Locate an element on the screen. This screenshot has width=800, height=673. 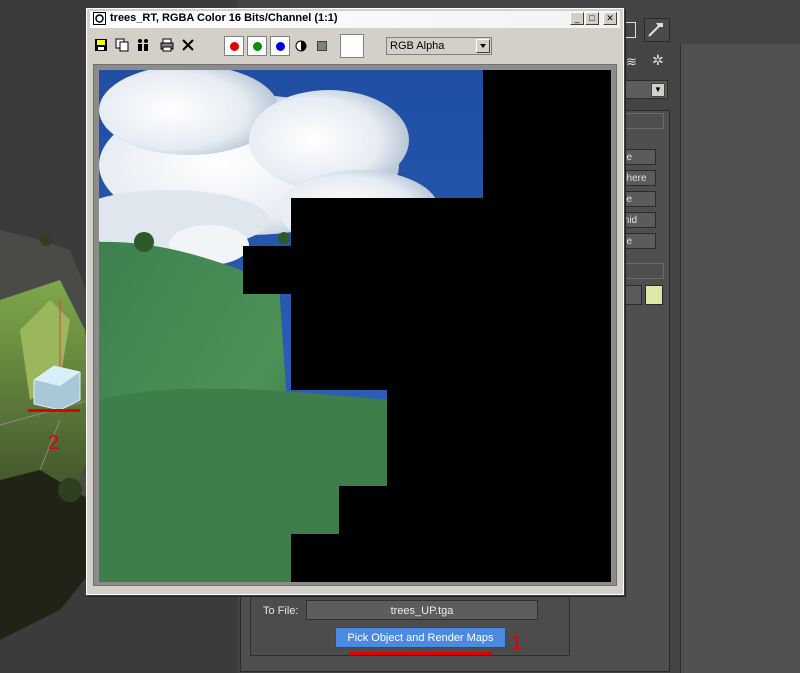
hammer-icon is located at coordinates (657, 30).